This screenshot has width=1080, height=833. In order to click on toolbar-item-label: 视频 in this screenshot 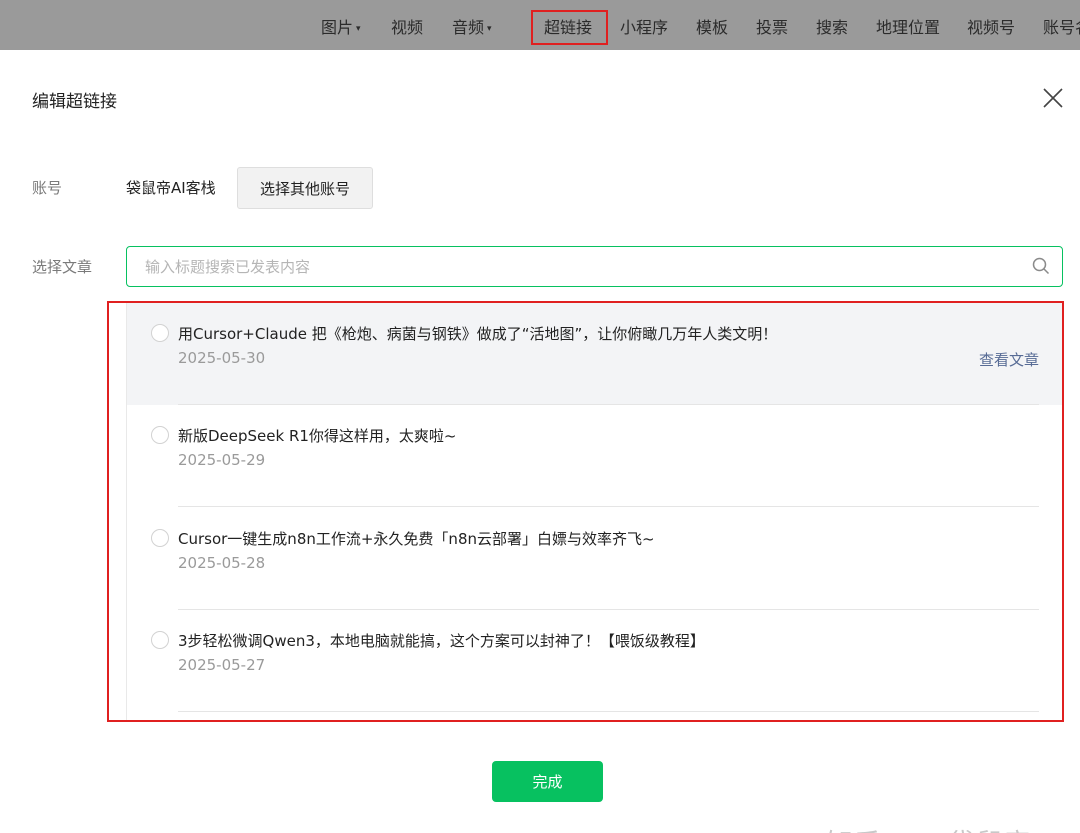, I will do `click(407, 27)`.